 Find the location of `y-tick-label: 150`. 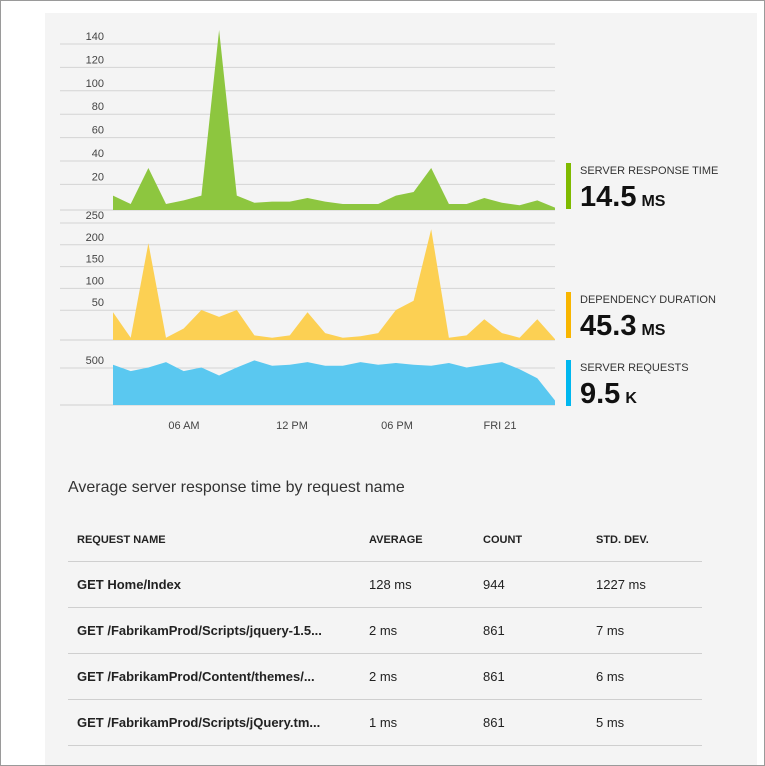

y-tick-label: 150 is located at coordinates (95, 260).